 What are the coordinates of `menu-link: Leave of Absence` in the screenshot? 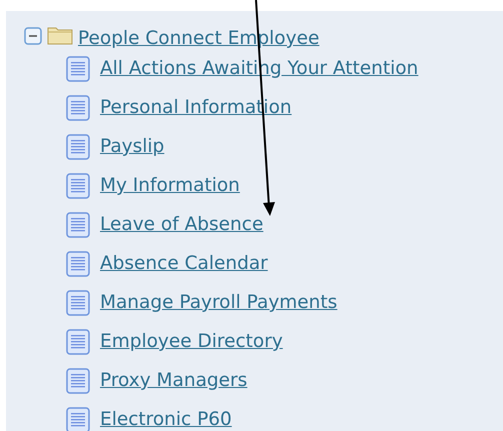 It's located at (182, 224).